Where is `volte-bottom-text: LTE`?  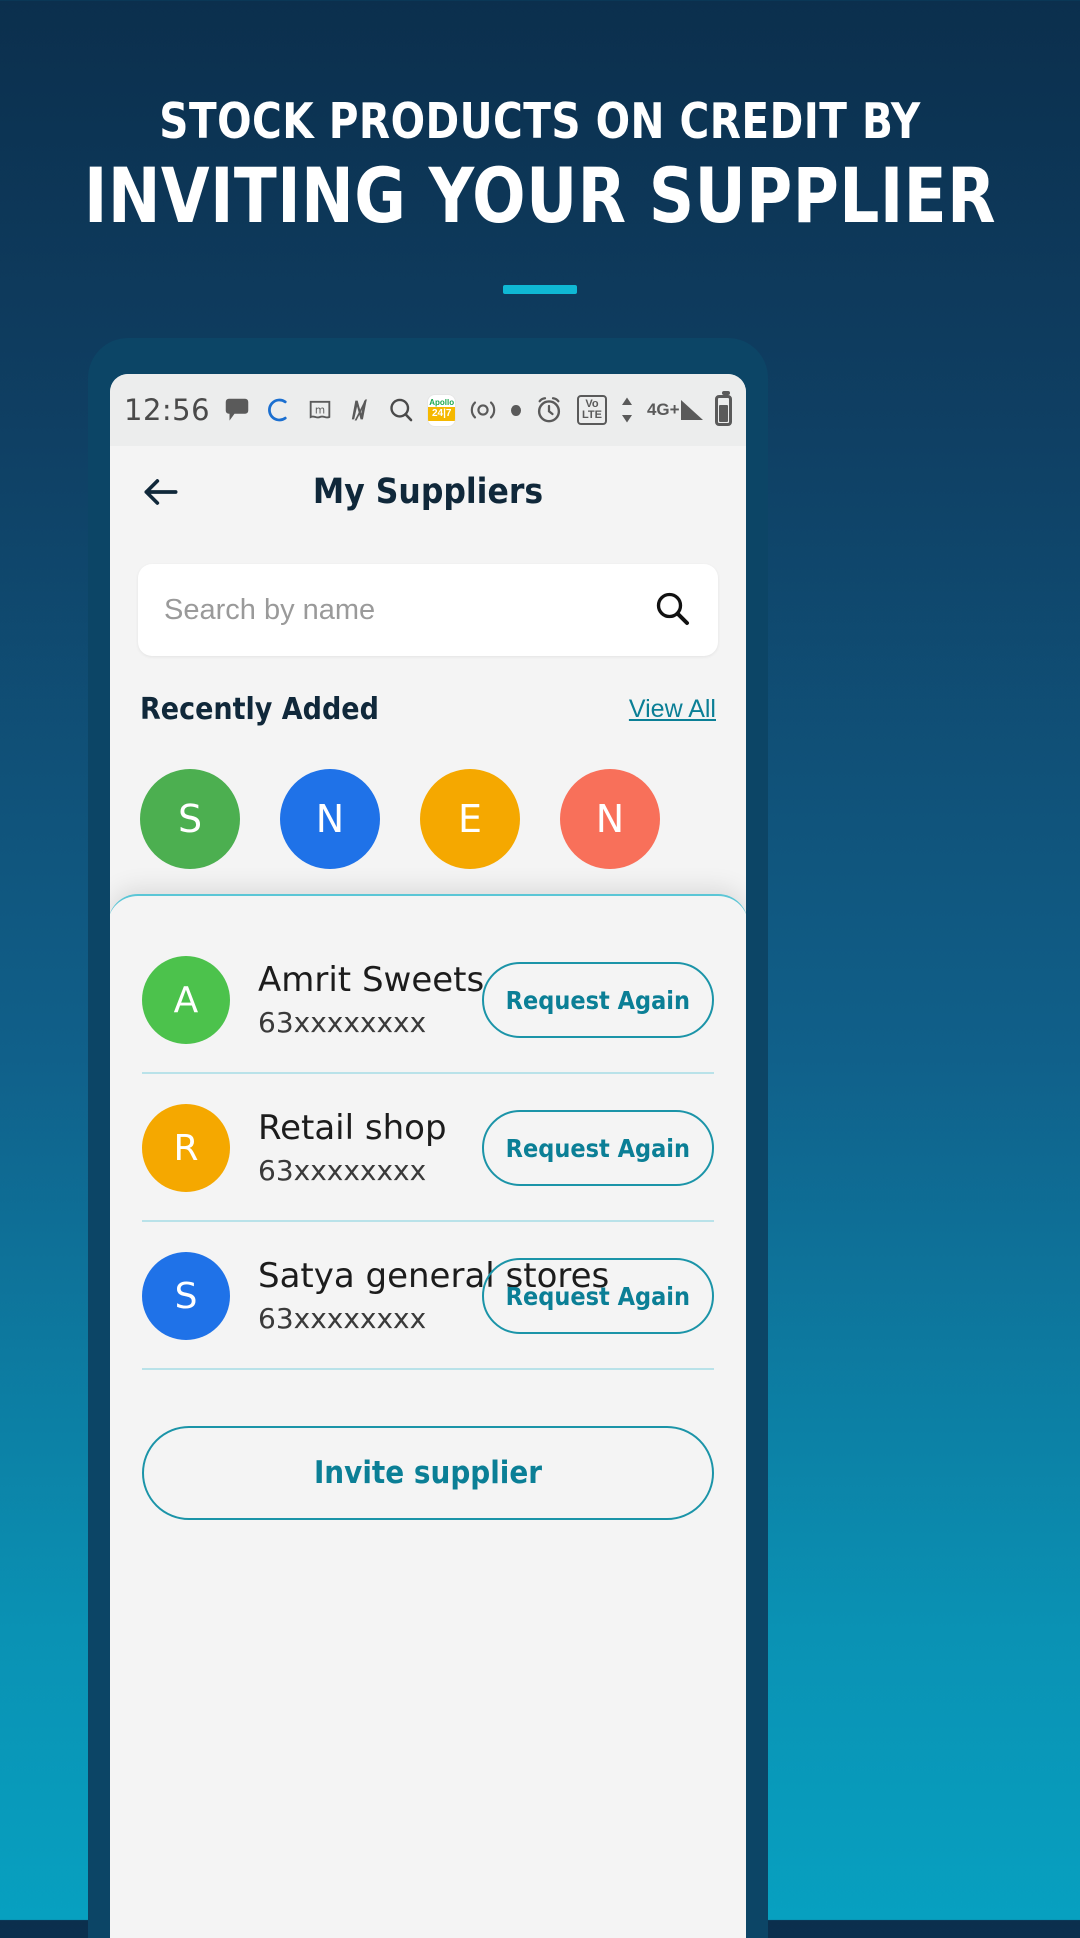 volte-bottom-text: LTE is located at coordinates (592, 415).